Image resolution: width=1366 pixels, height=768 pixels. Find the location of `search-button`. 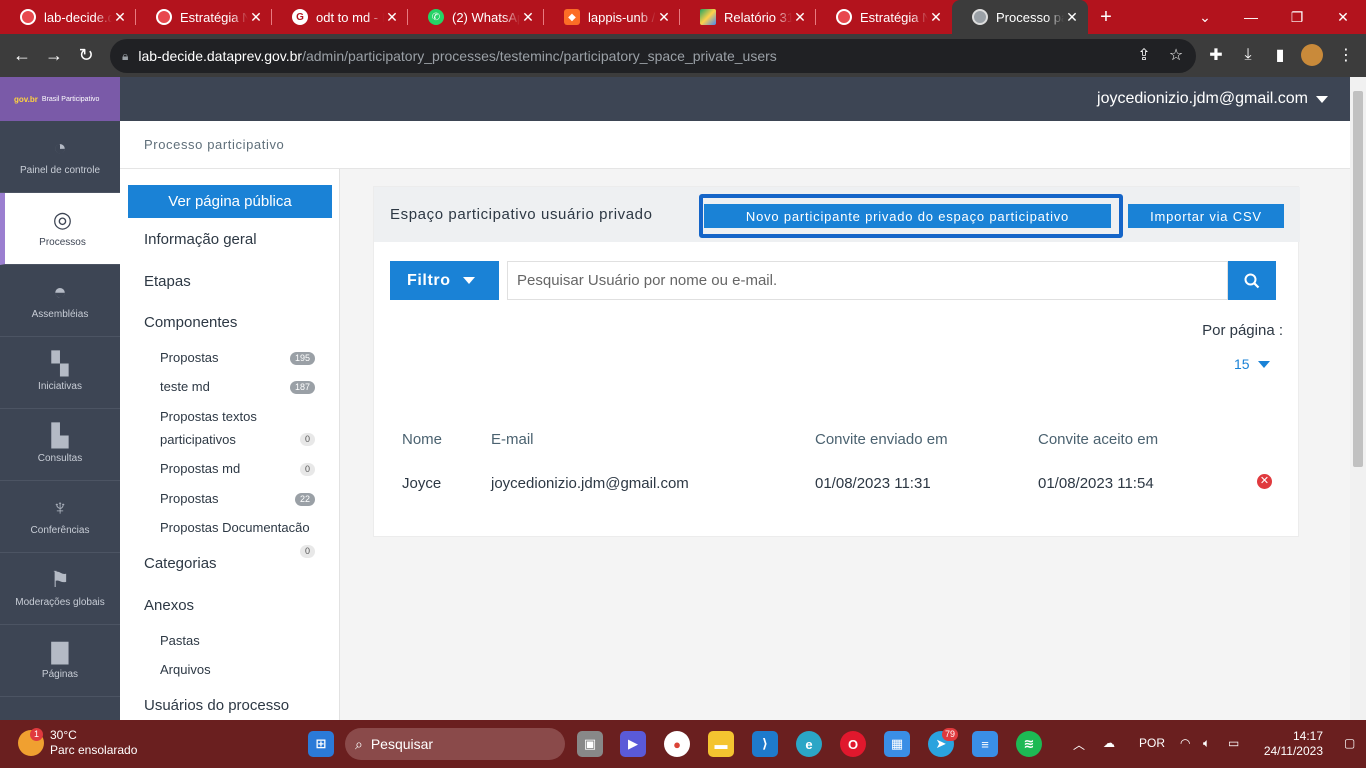

search-button is located at coordinates (1252, 280).